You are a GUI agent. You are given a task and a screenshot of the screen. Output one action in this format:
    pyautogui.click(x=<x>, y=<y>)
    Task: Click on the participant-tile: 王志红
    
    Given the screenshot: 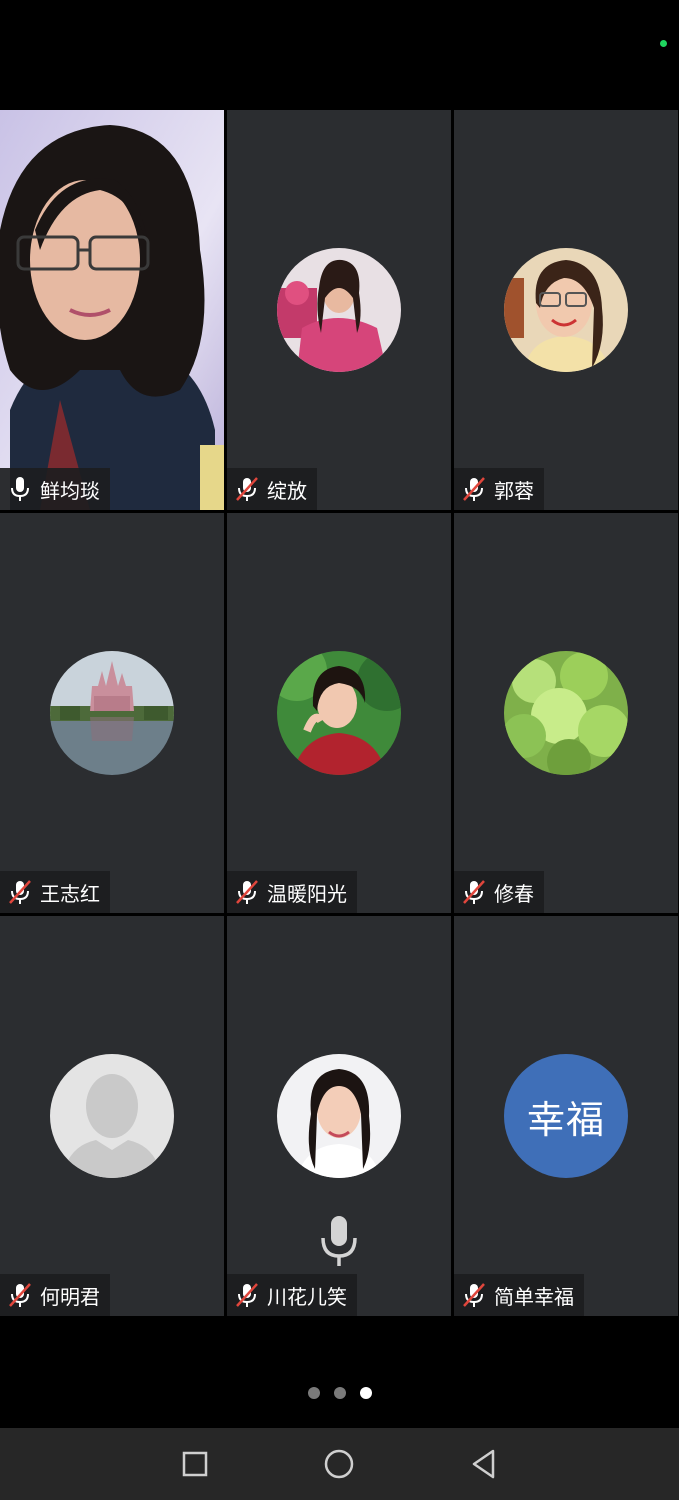 What is the action you would take?
    pyautogui.click(x=112, y=713)
    